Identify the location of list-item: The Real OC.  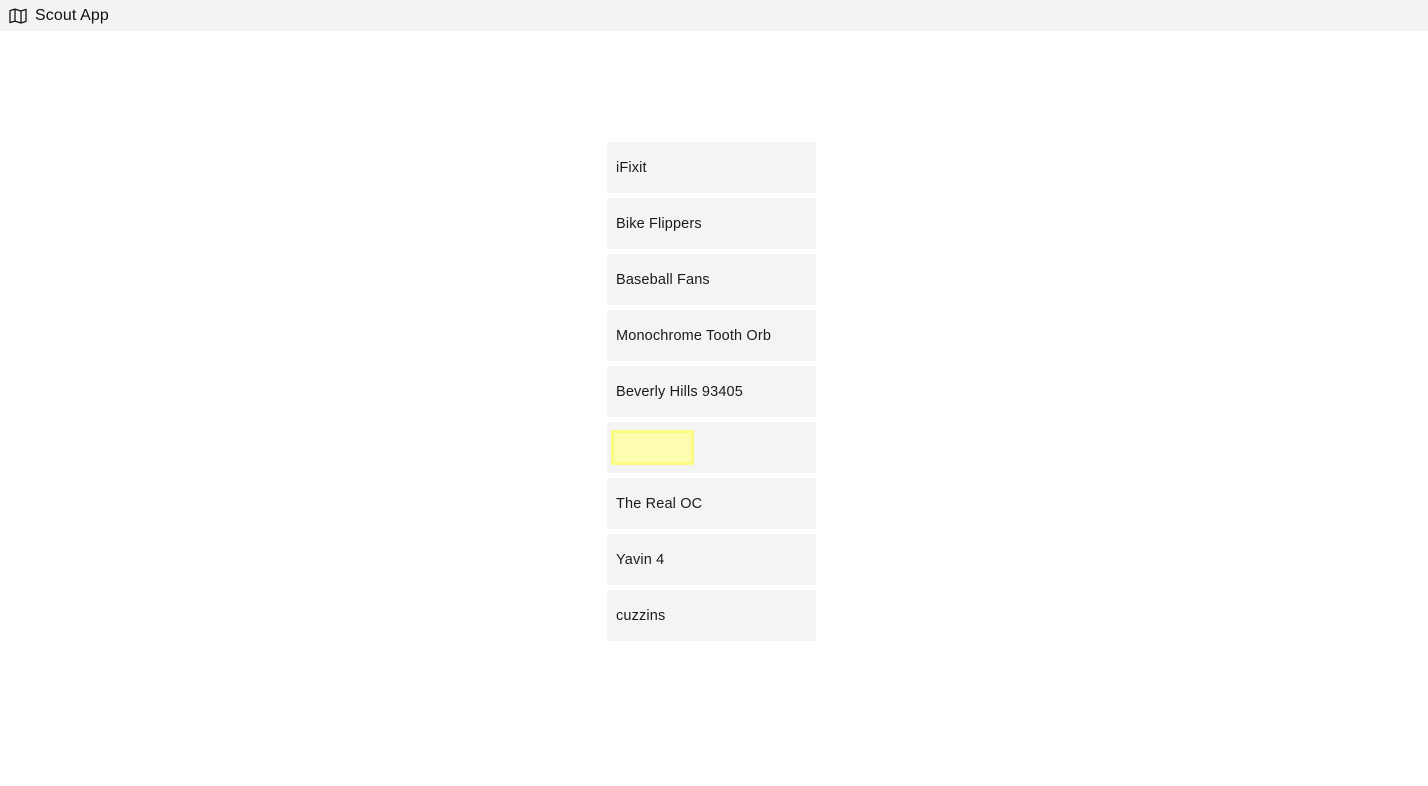
(711, 503).